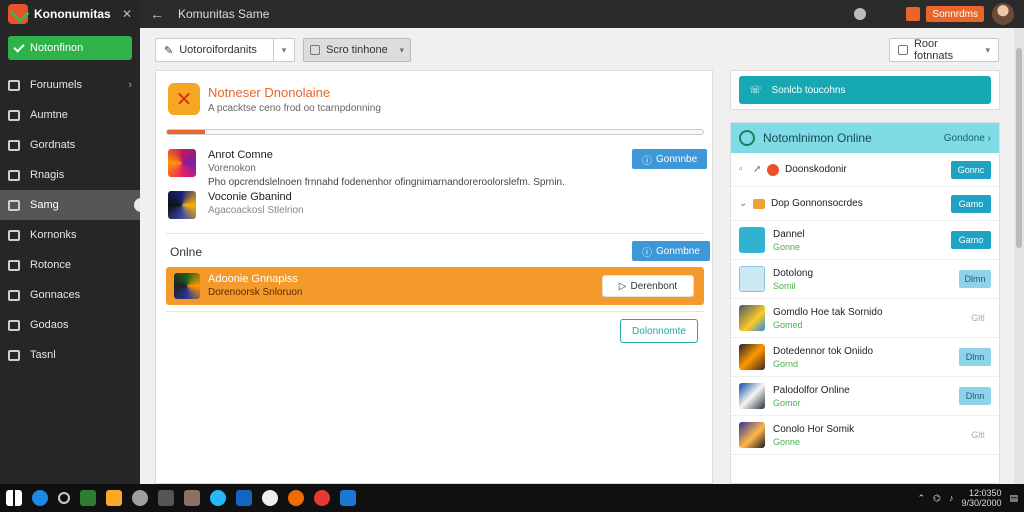  I want to click on section-action-button: ⓘ Gonmbne, so click(671, 251).